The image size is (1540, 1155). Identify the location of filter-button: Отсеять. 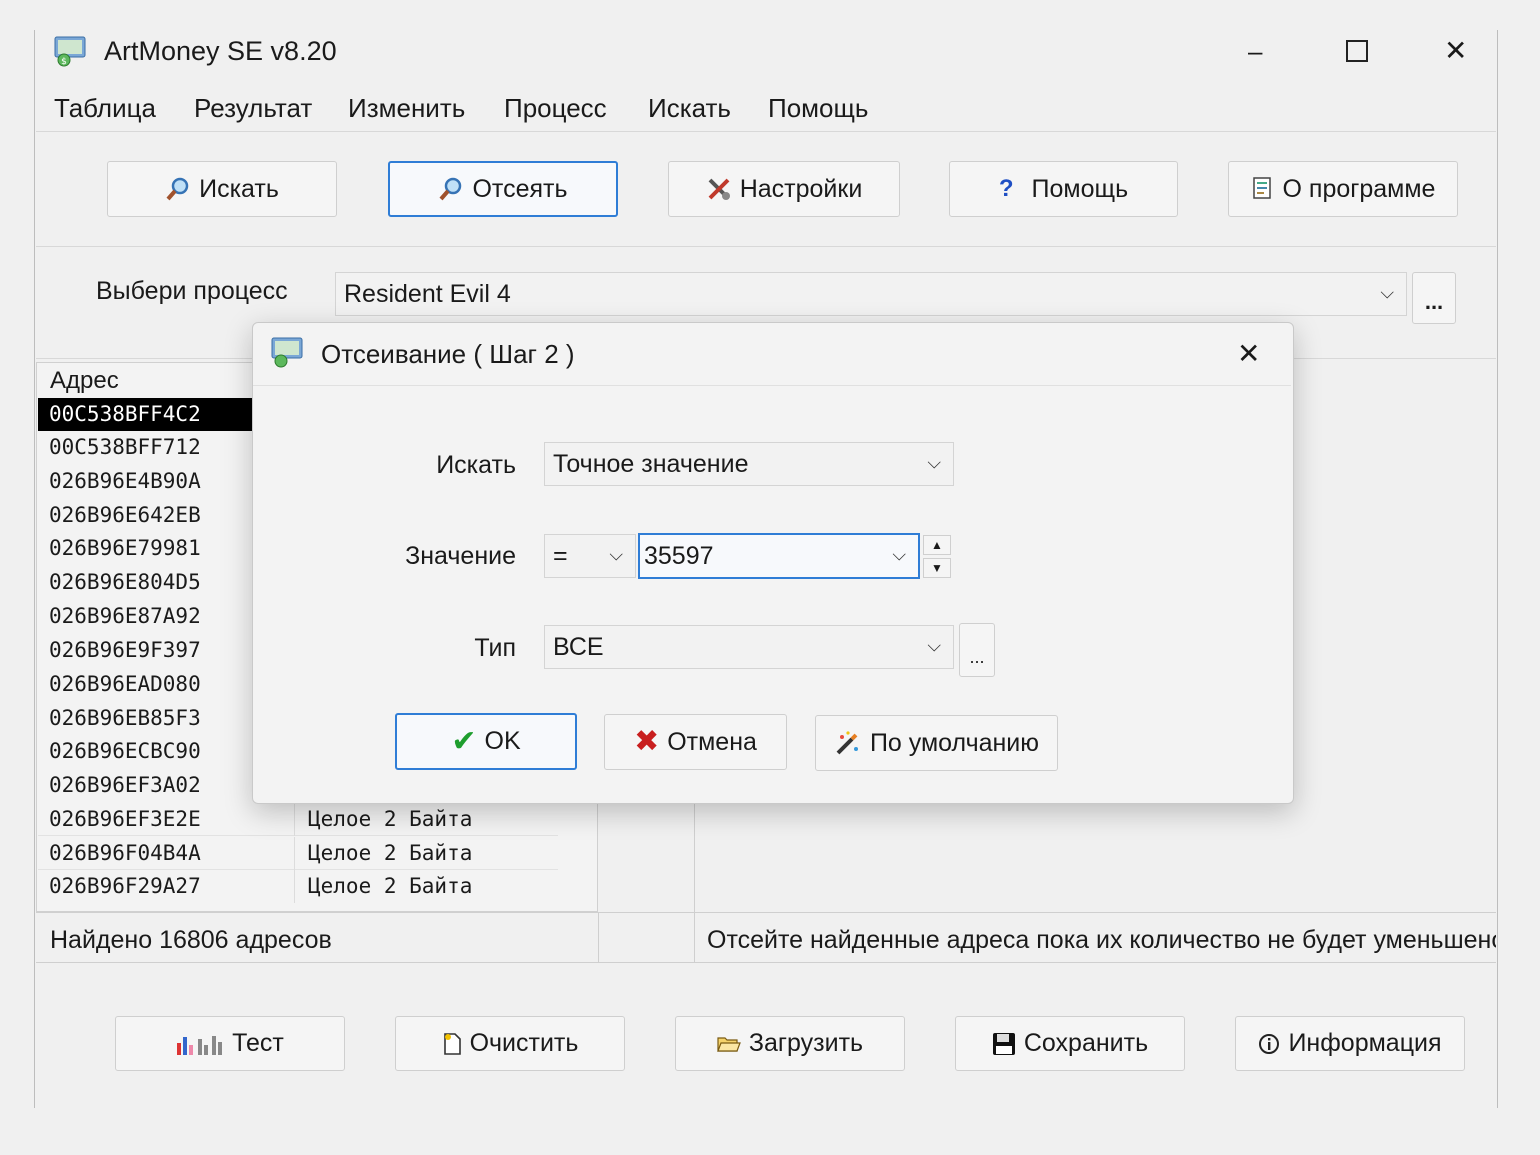
(503, 189).